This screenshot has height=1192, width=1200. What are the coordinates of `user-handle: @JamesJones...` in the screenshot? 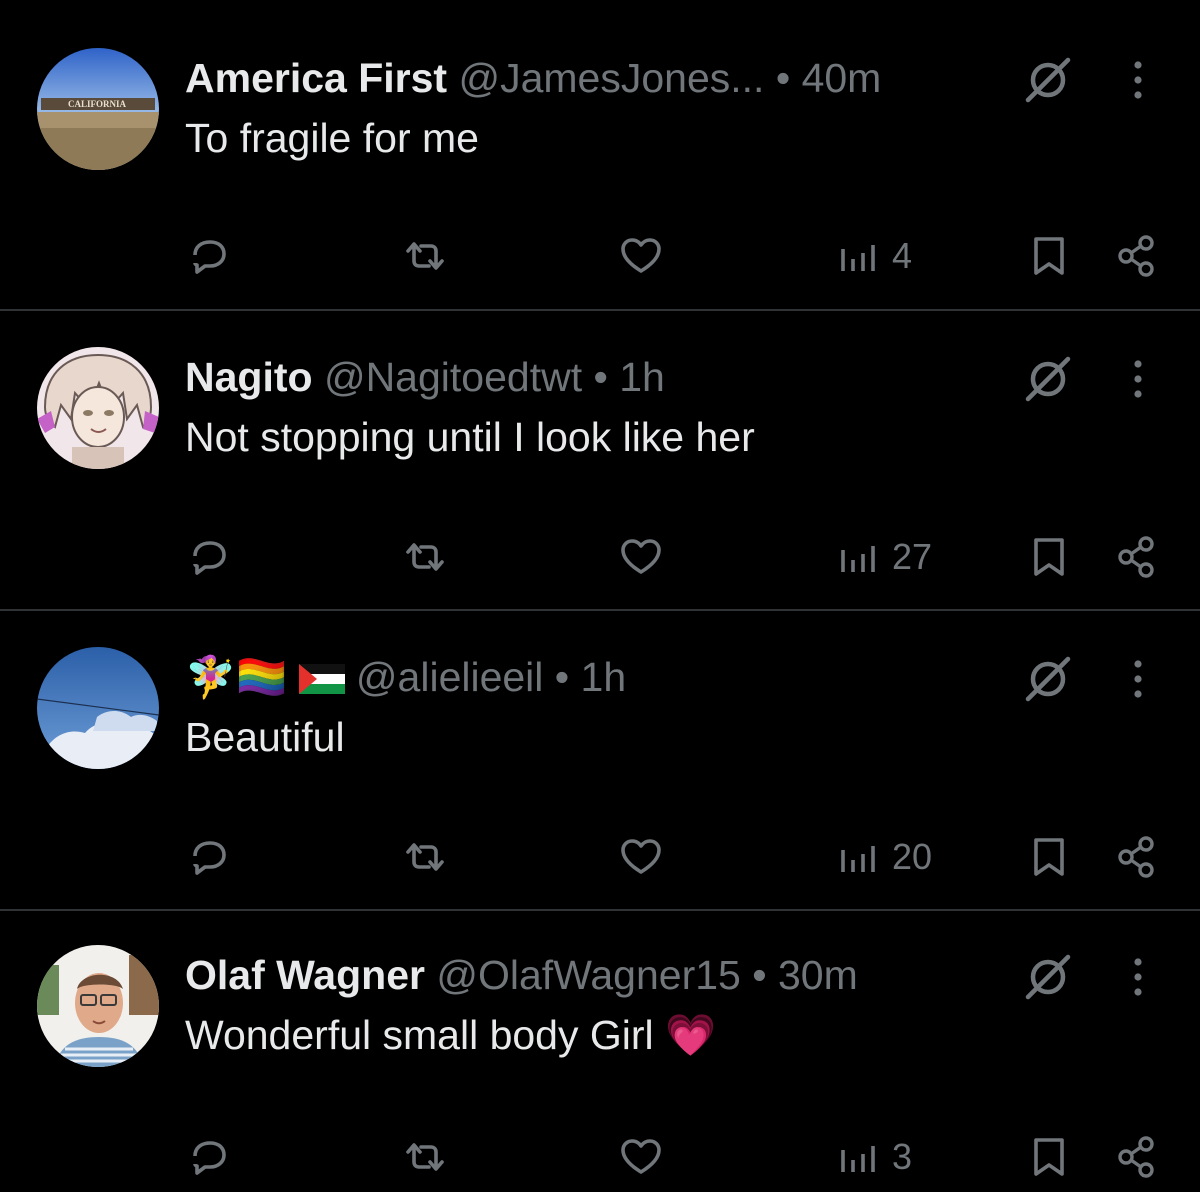 It's located at (611, 78).